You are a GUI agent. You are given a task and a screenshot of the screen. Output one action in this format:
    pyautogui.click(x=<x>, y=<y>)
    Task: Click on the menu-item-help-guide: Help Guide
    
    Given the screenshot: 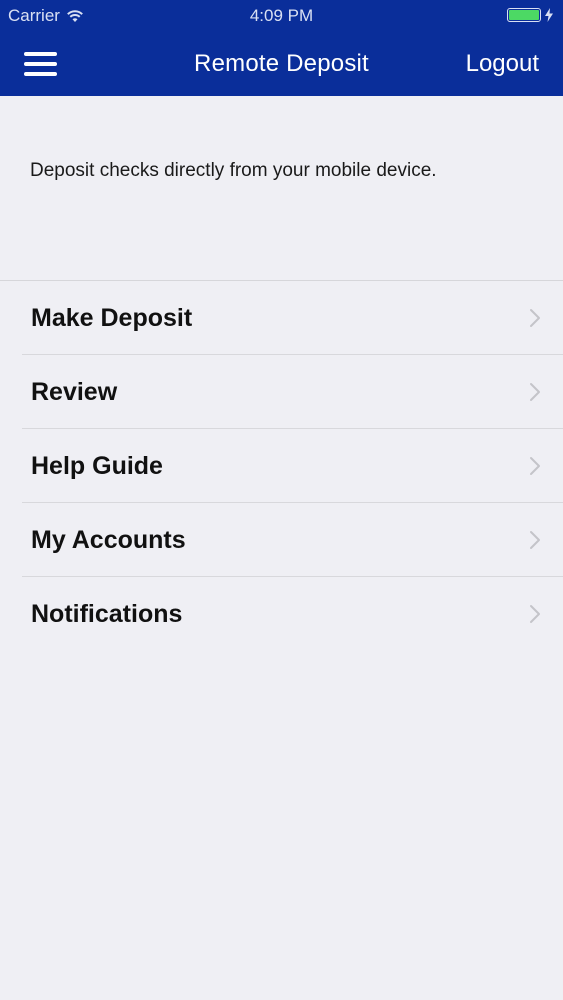 What is the action you would take?
    pyautogui.click(x=281, y=466)
    